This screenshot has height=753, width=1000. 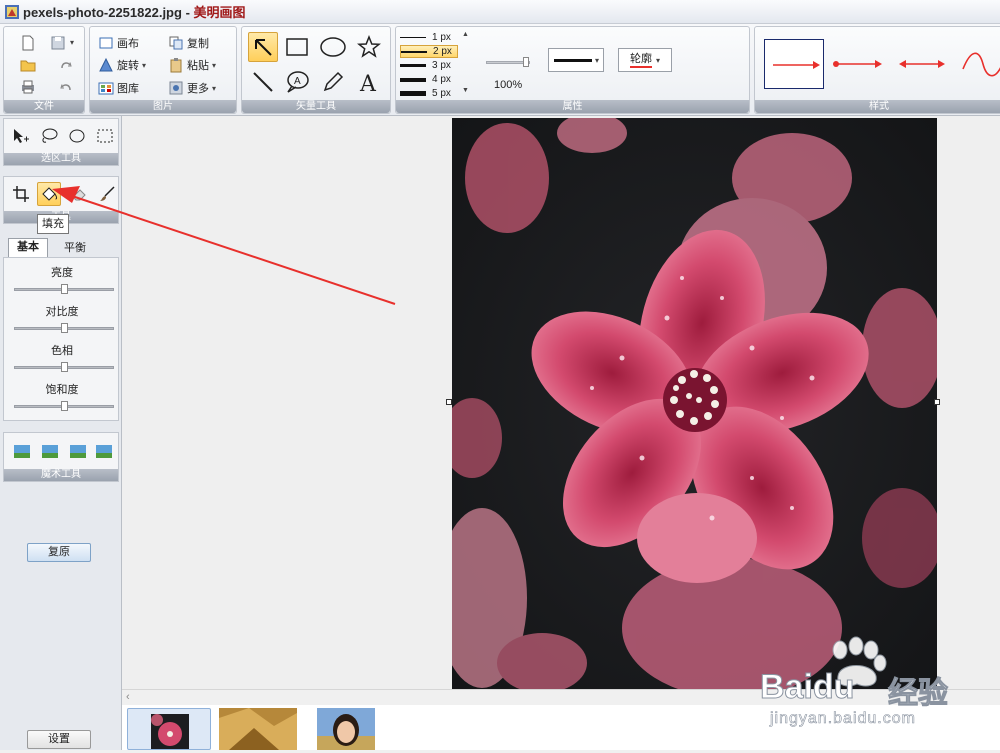 I want to click on redo-icon, so click(x=66, y=65).